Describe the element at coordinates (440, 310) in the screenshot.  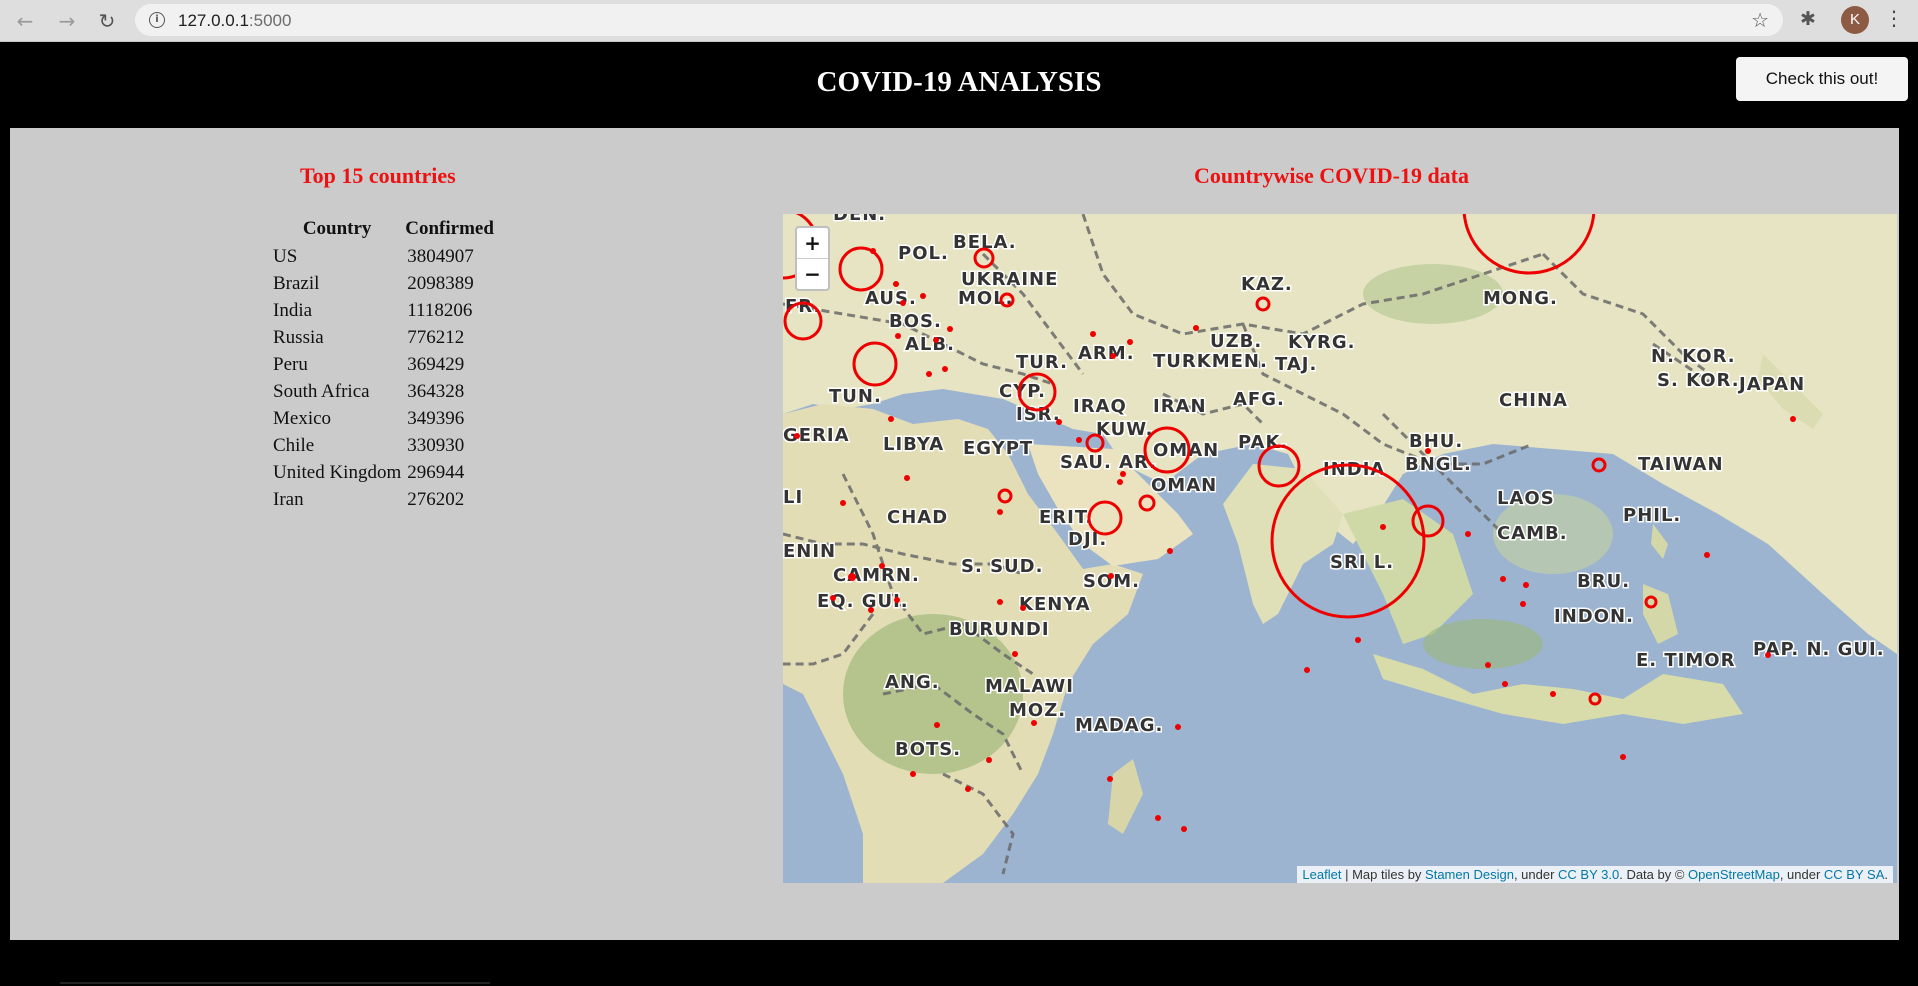
I see `confirmed-cell: 1118206` at that location.